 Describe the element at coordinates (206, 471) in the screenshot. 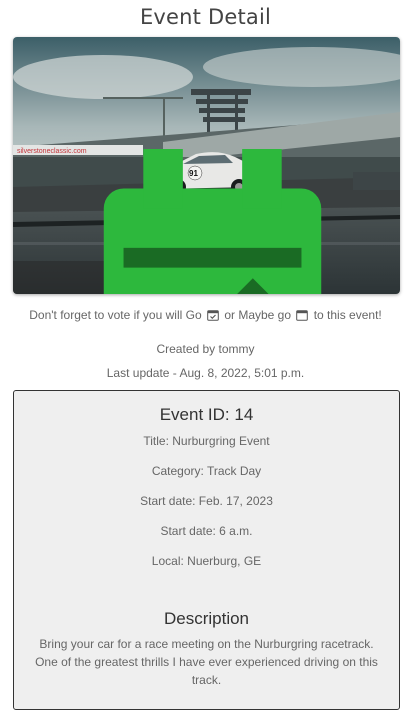

I see `event-category: Category: Track Day` at that location.